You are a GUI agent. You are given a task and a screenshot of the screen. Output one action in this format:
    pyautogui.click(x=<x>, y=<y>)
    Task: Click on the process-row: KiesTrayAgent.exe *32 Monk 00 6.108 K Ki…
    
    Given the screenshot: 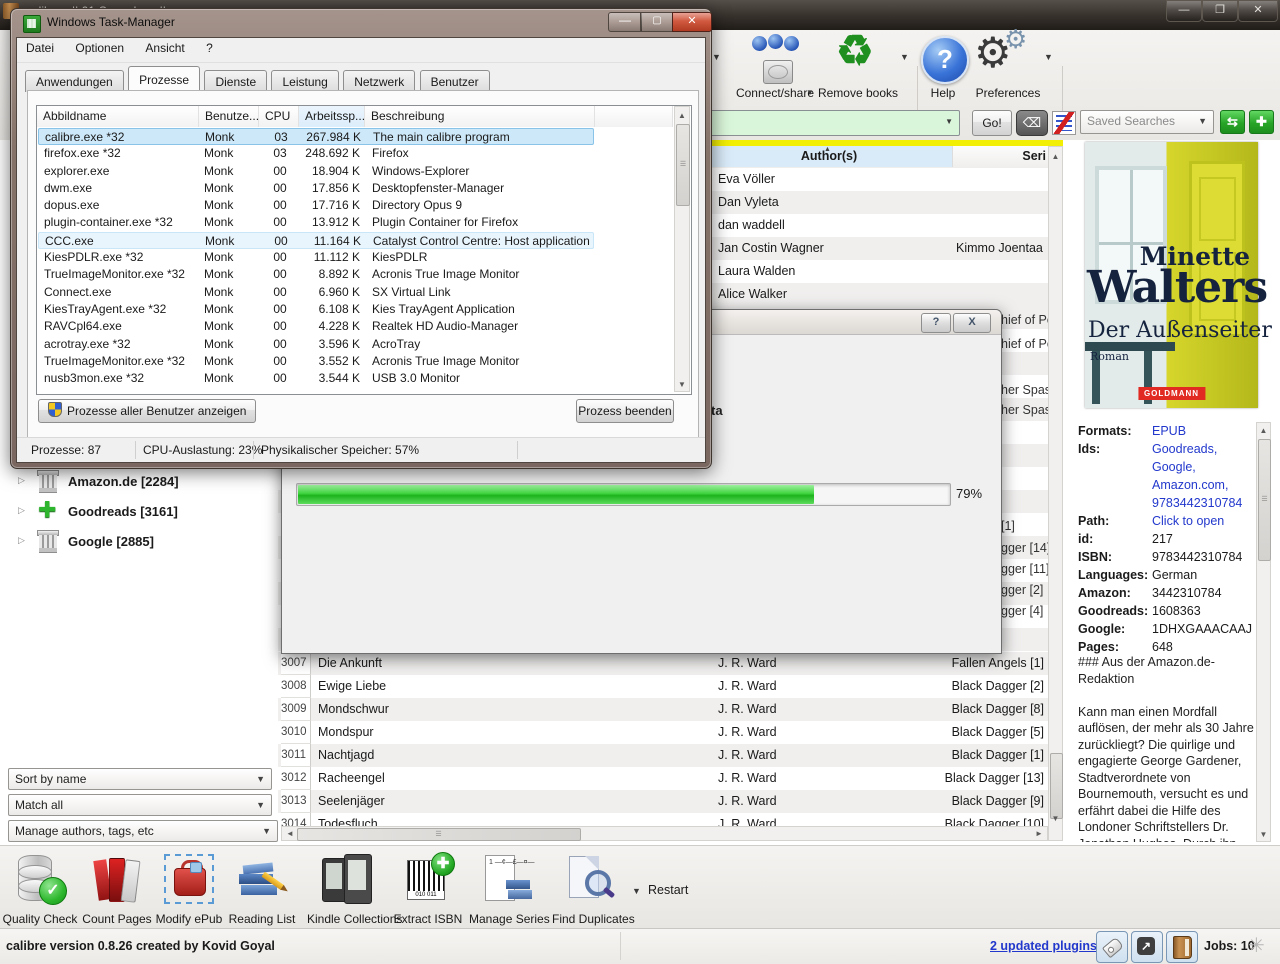 What is the action you would take?
    pyautogui.click(x=316, y=309)
    